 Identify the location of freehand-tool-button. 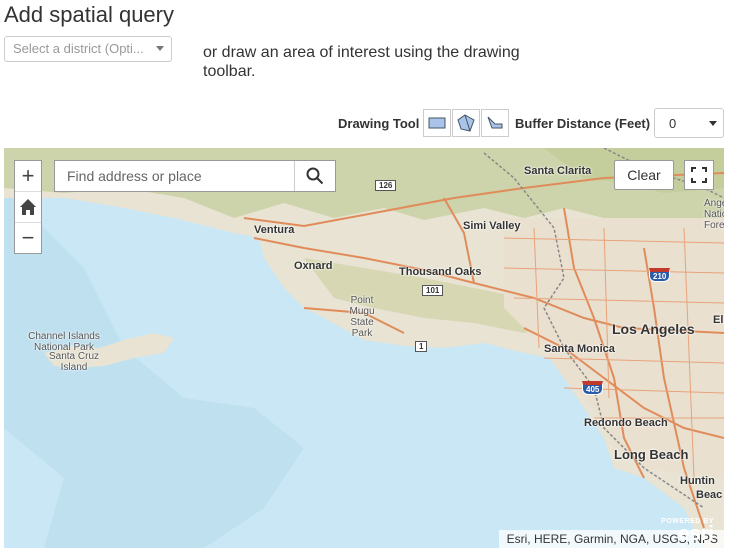
(495, 123).